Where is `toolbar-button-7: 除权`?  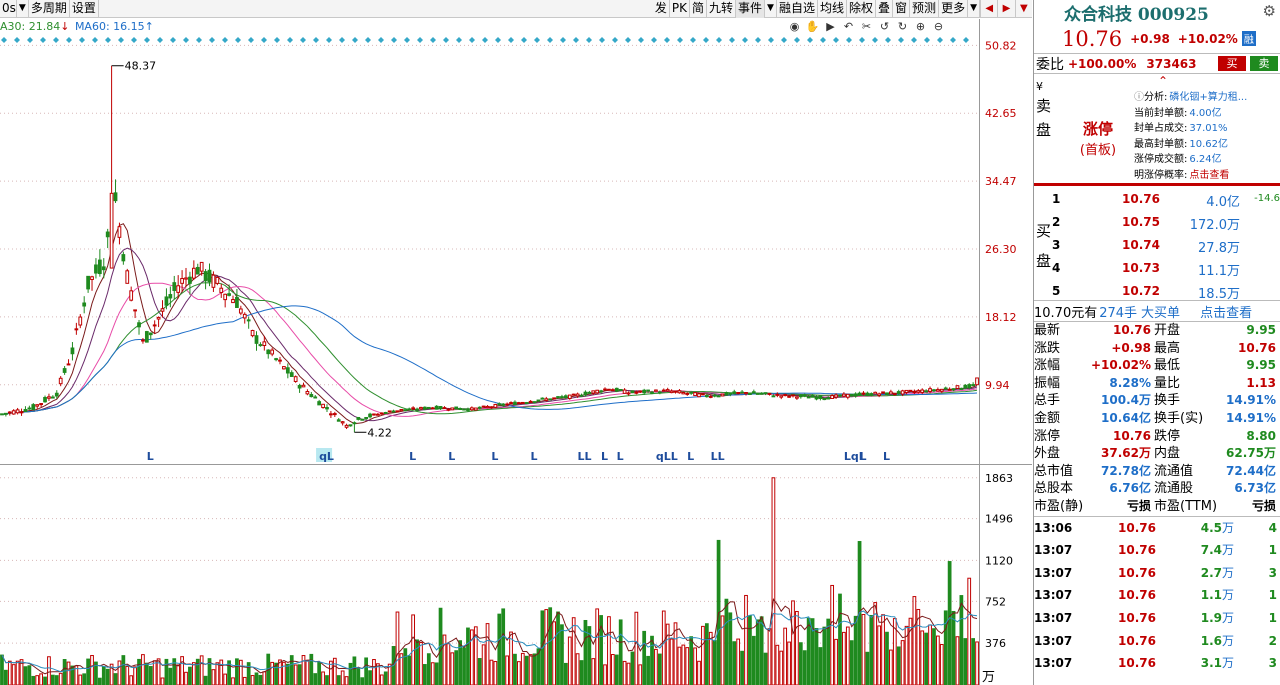
toolbar-button-7: 除权 is located at coordinates (862, 9).